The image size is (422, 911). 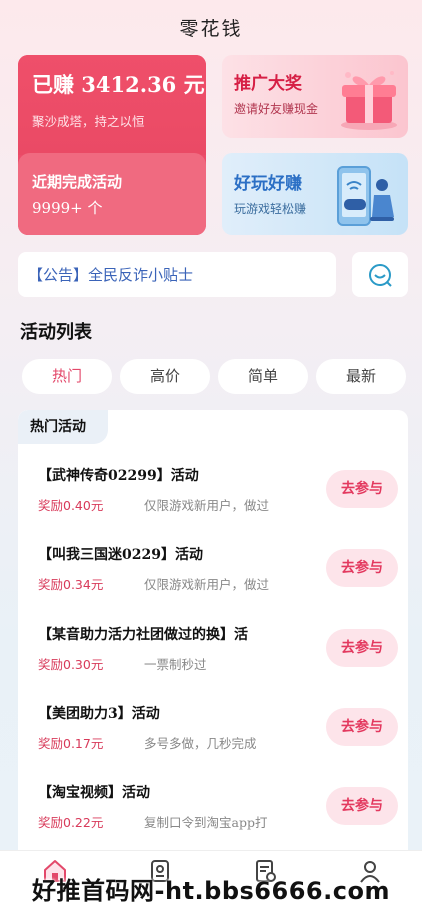 I want to click on activity-description: 复制口令到淘宝app打, so click(x=206, y=822).